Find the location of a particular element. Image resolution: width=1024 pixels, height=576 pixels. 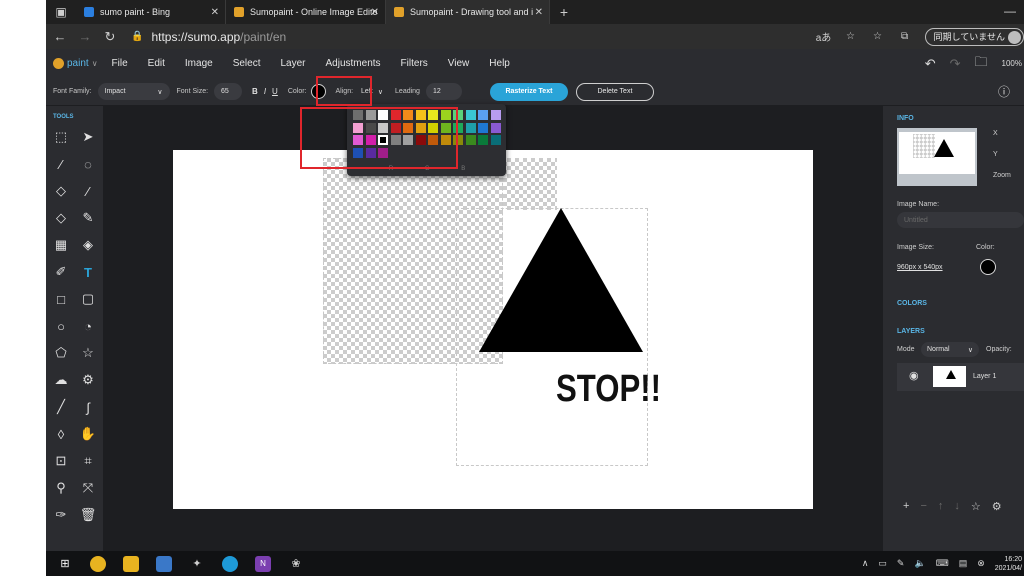

undo-icon: ↶ is located at coordinates (930, 64).